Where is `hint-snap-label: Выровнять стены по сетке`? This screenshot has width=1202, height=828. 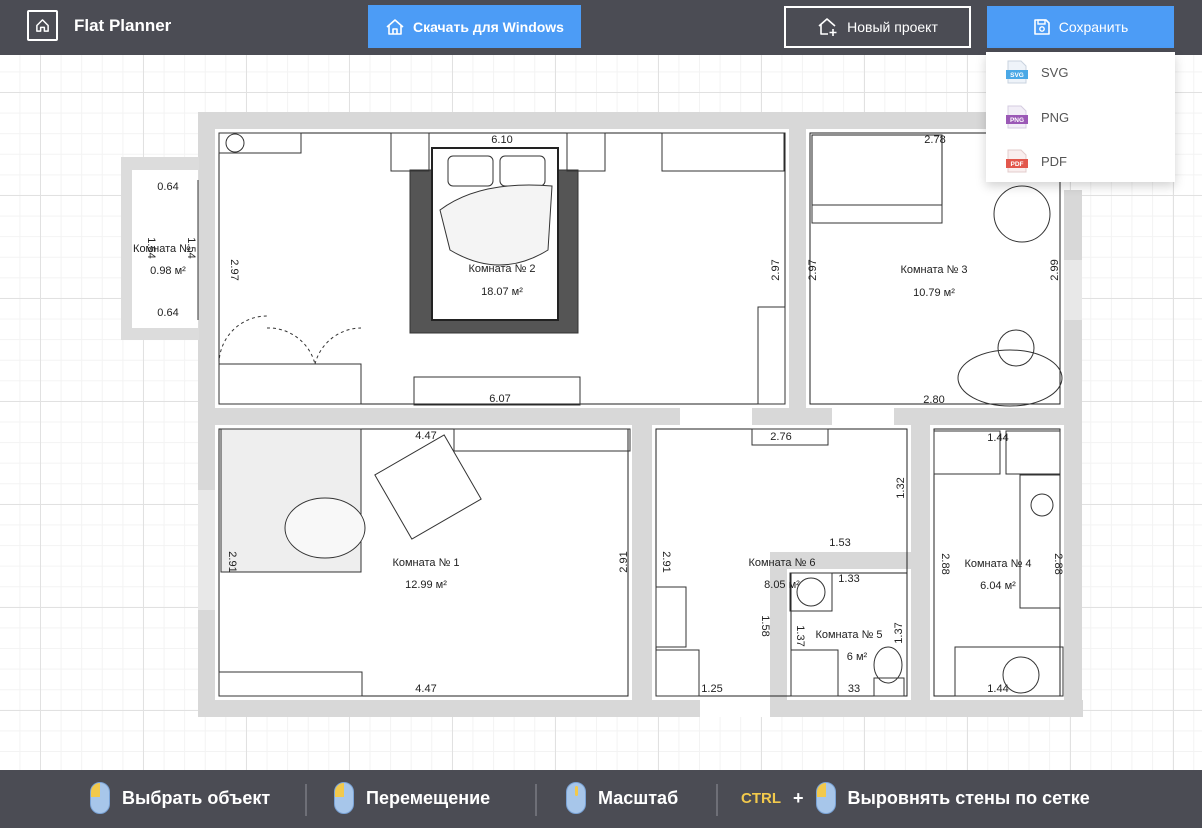
hint-snap-label: Выровнять стены по сетке is located at coordinates (968, 797).